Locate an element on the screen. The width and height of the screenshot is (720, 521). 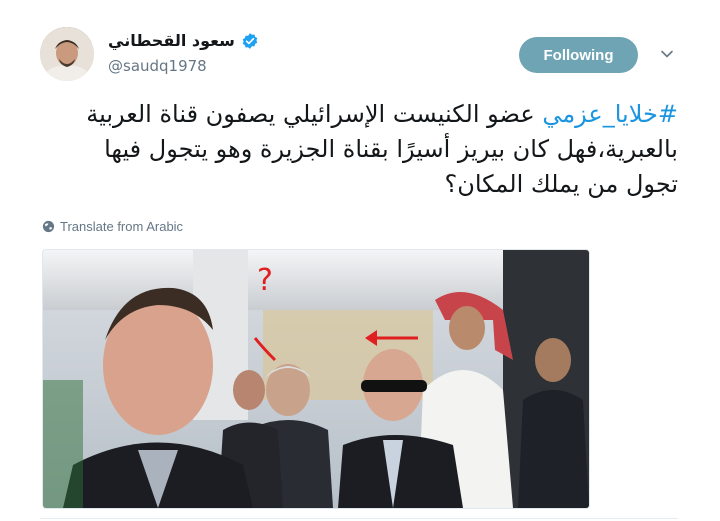
translate-label: Translate from Arabic is located at coordinates (121, 226).